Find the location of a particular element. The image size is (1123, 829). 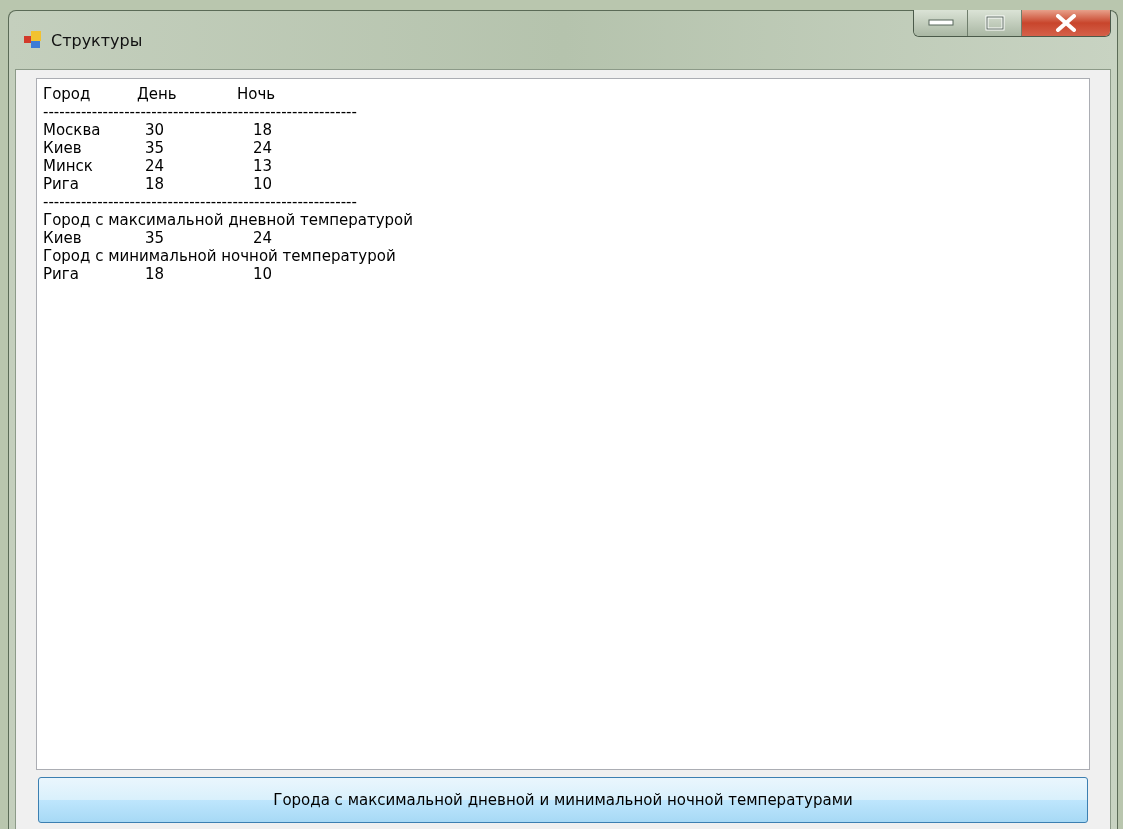

output-value: Минск is located at coordinates (68, 166).